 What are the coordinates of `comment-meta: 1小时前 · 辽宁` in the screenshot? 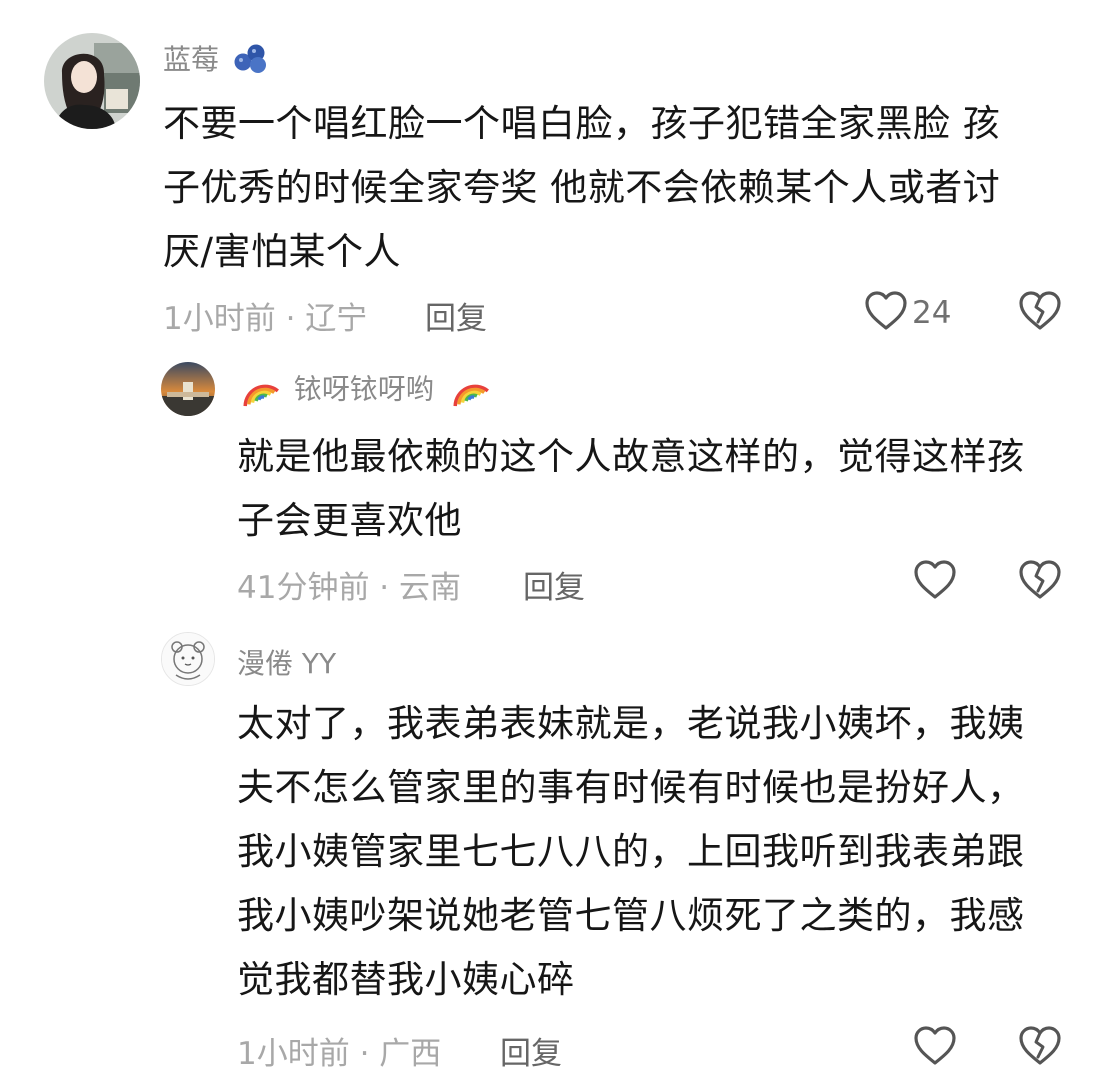 It's located at (265, 319).